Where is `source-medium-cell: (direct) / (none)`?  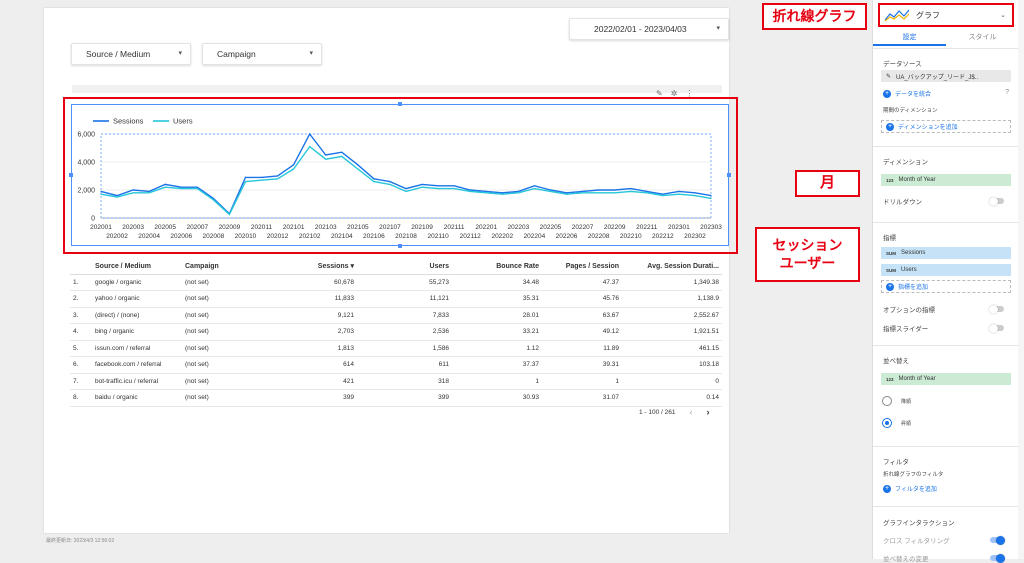
source-medium-cell: (direct) / (none) is located at coordinates (137, 315).